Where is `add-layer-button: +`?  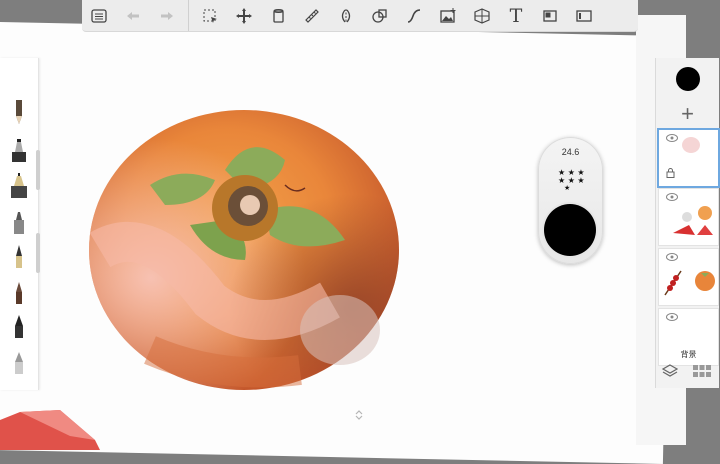
add-layer-button: + is located at coordinates (687, 114).